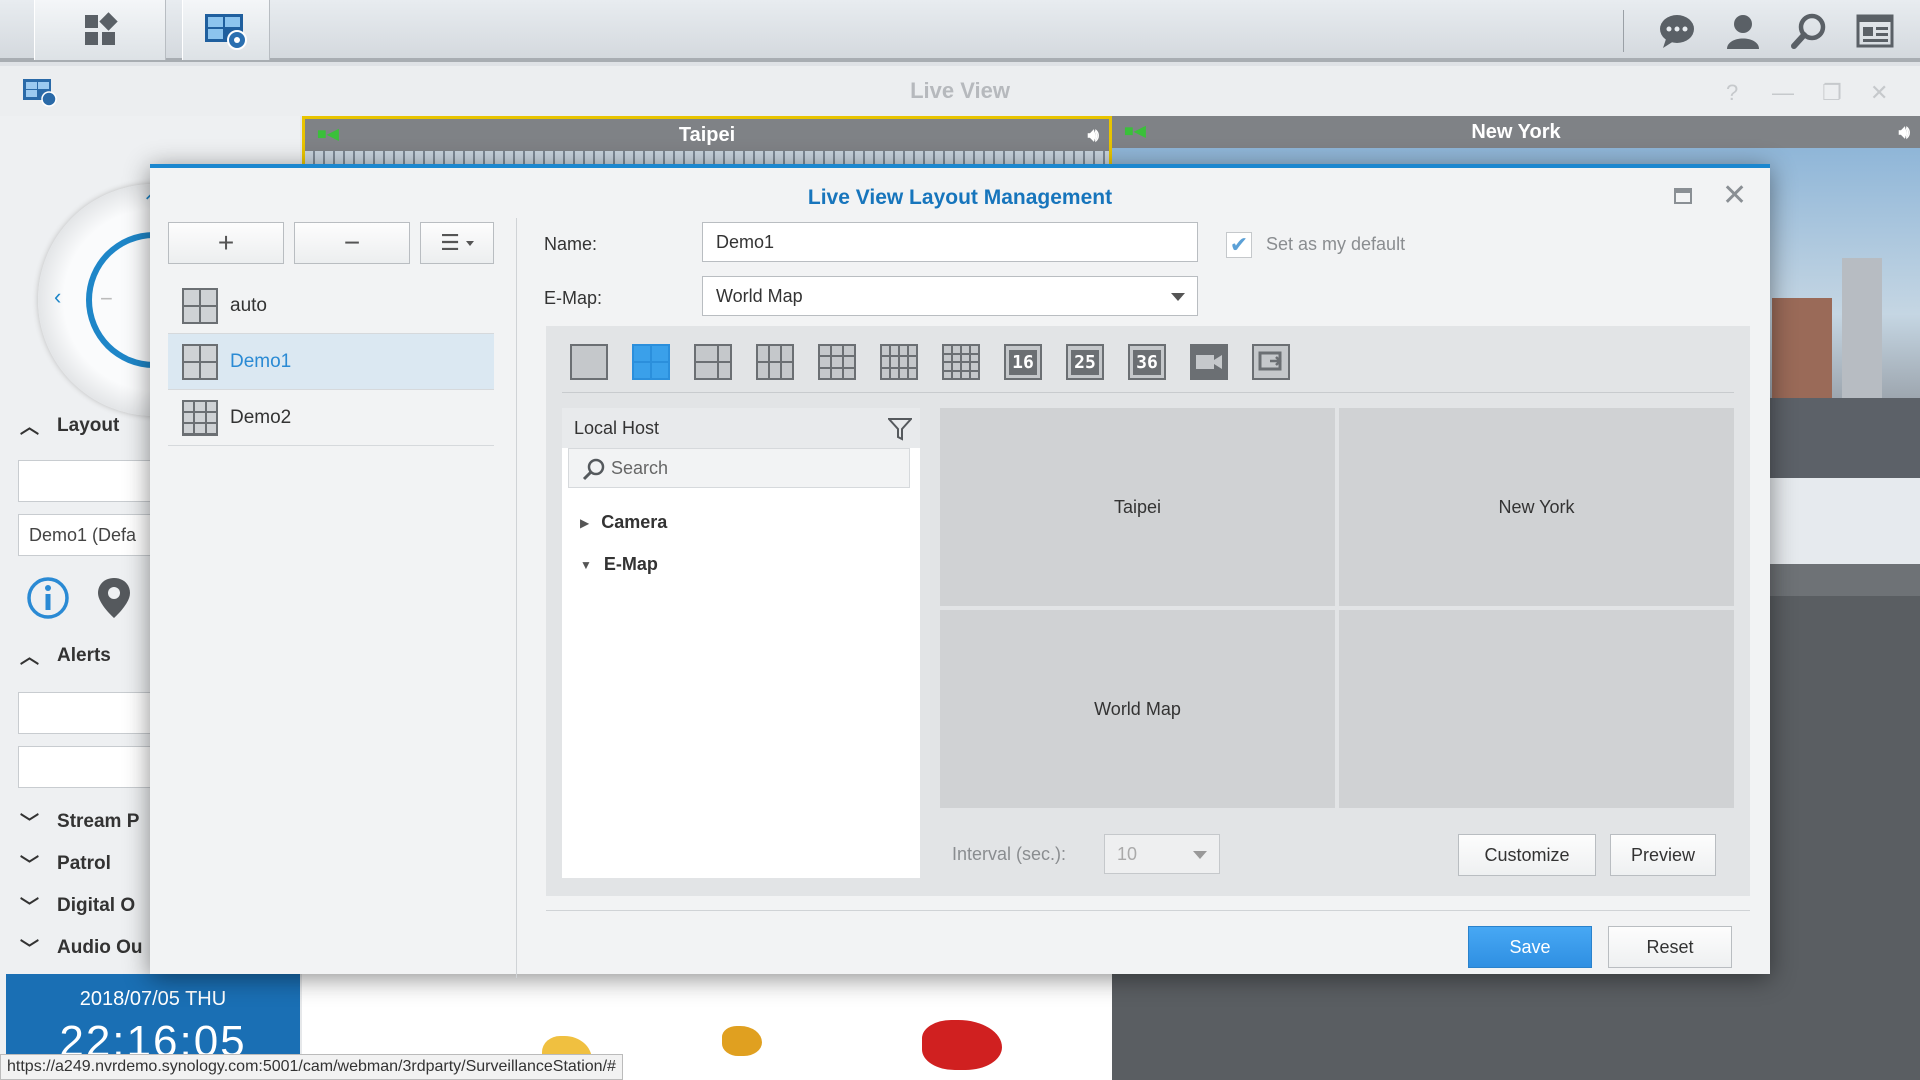 The height and width of the screenshot is (1080, 1920). What do you see at coordinates (1162, 854) in the screenshot?
I see `interval-select: 10` at bounding box center [1162, 854].